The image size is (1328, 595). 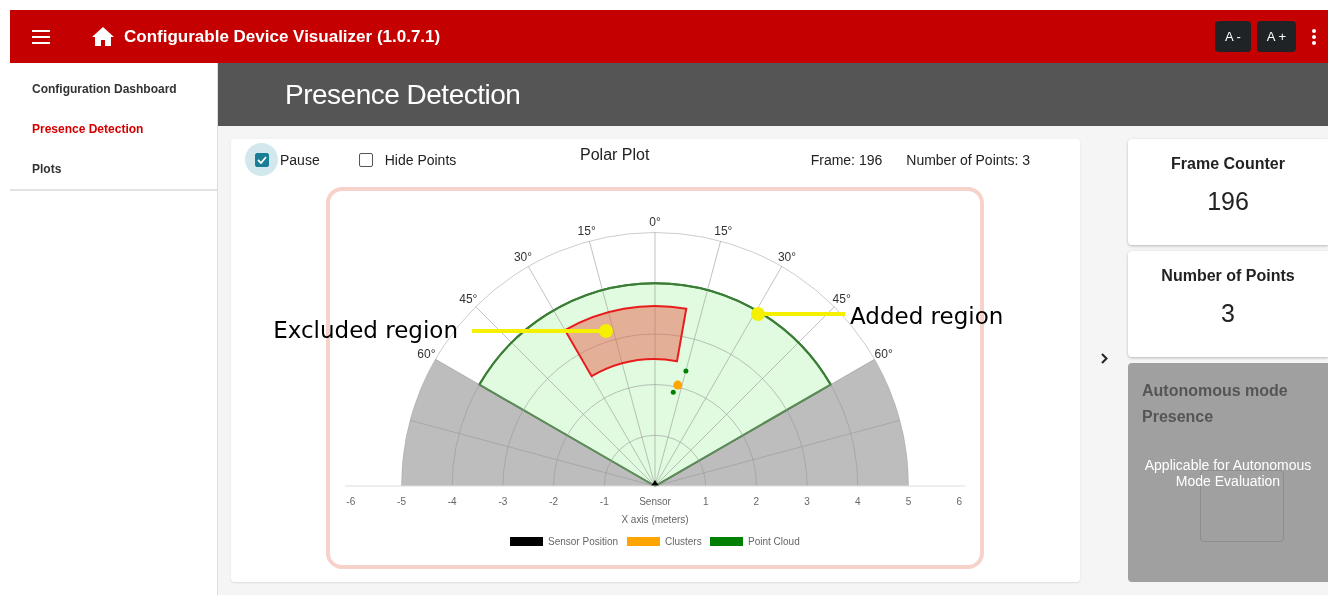 What do you see at coordinates (678, 385) in the screenshot?
I see `cluster-point` at bounding box center [678, 385].